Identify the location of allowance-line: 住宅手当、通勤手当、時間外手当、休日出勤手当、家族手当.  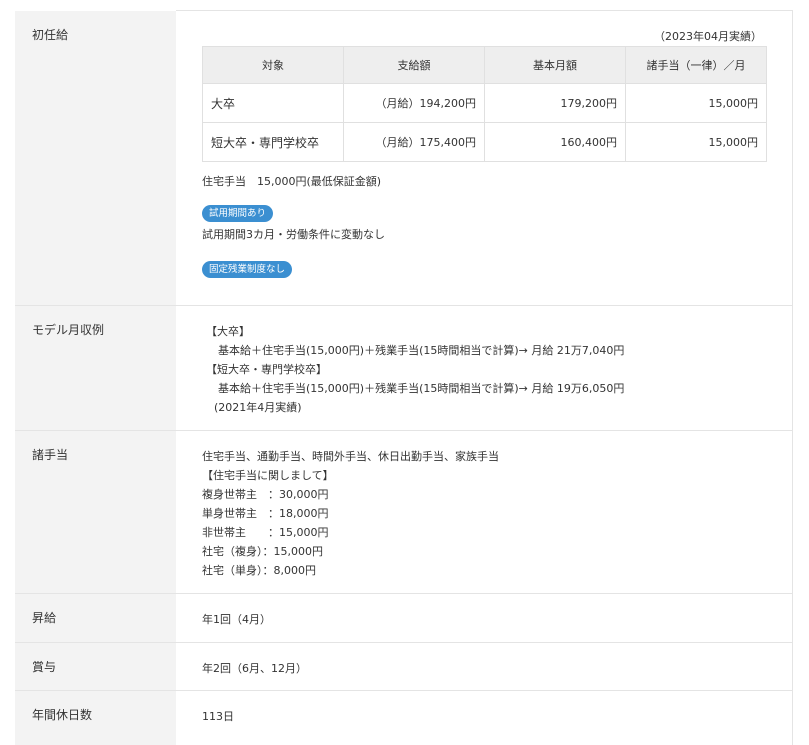
(350, 456).